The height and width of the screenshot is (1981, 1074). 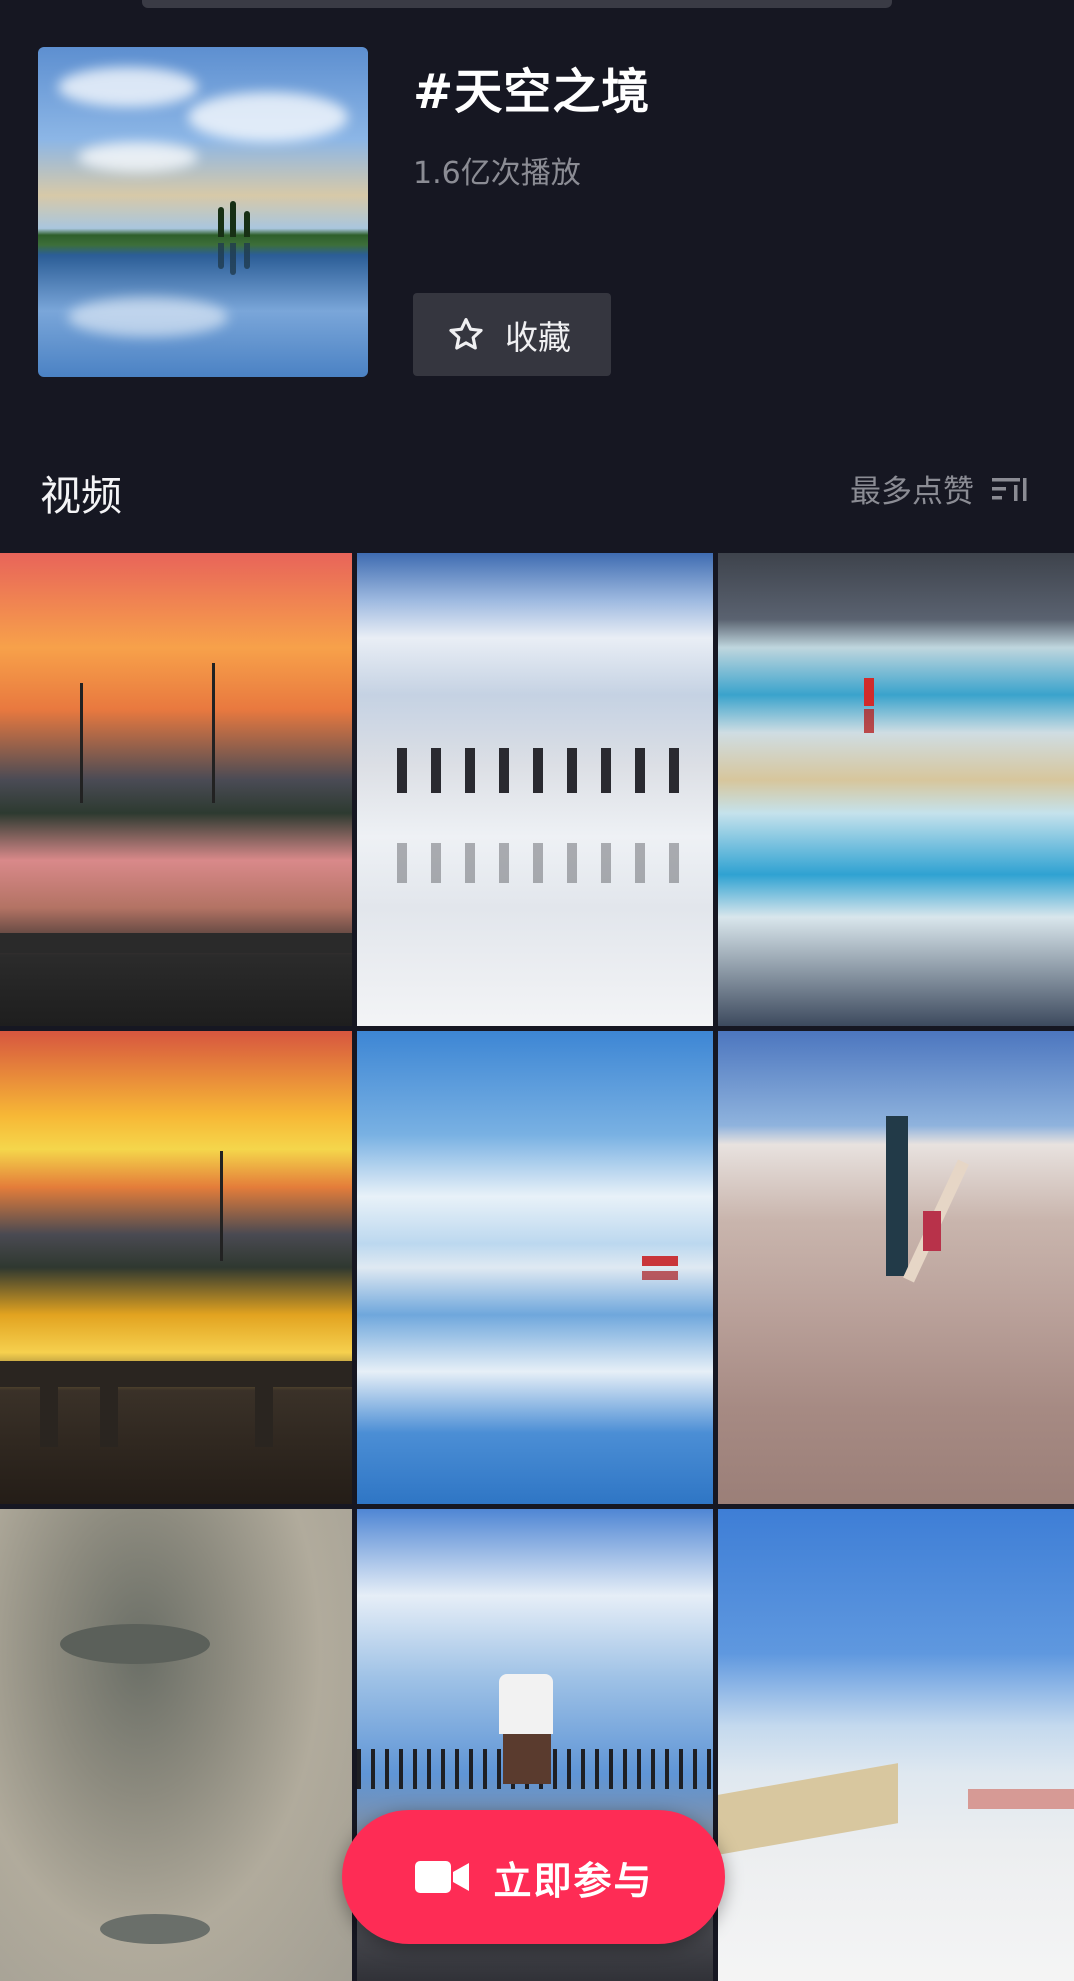 I want to click on videos-section-title: 视频, so click(x=81, y=496).